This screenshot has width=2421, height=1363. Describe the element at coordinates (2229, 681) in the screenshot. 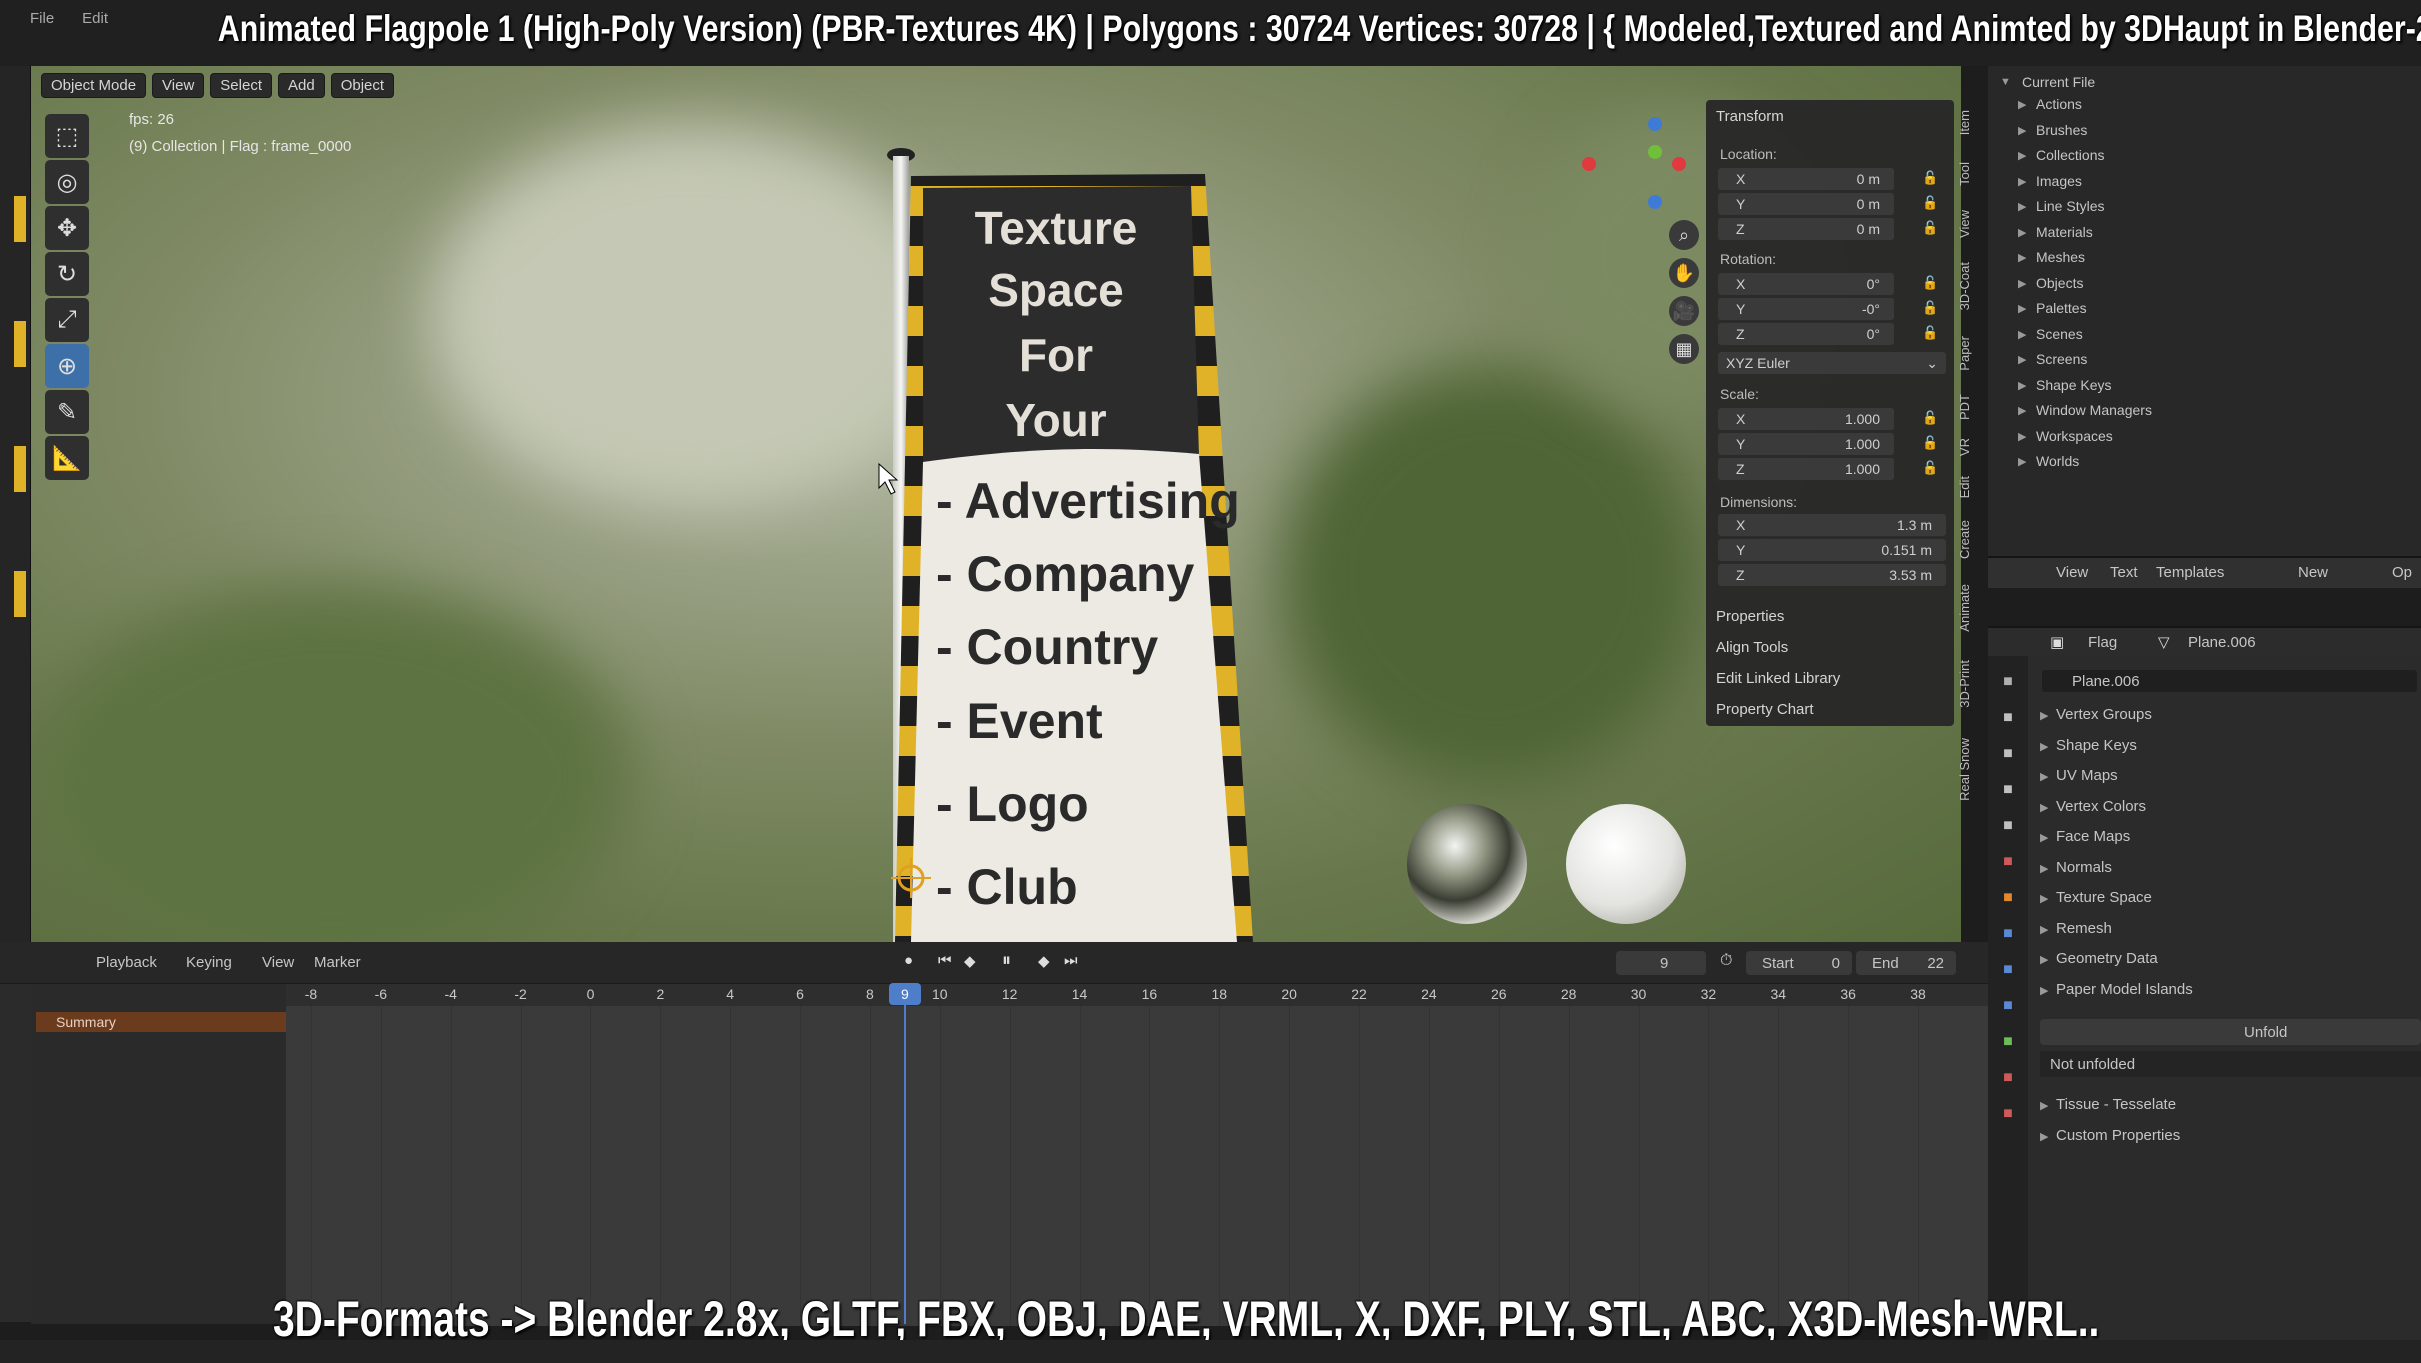

I see `mesh-datablock-field: Plane.006` at that location.